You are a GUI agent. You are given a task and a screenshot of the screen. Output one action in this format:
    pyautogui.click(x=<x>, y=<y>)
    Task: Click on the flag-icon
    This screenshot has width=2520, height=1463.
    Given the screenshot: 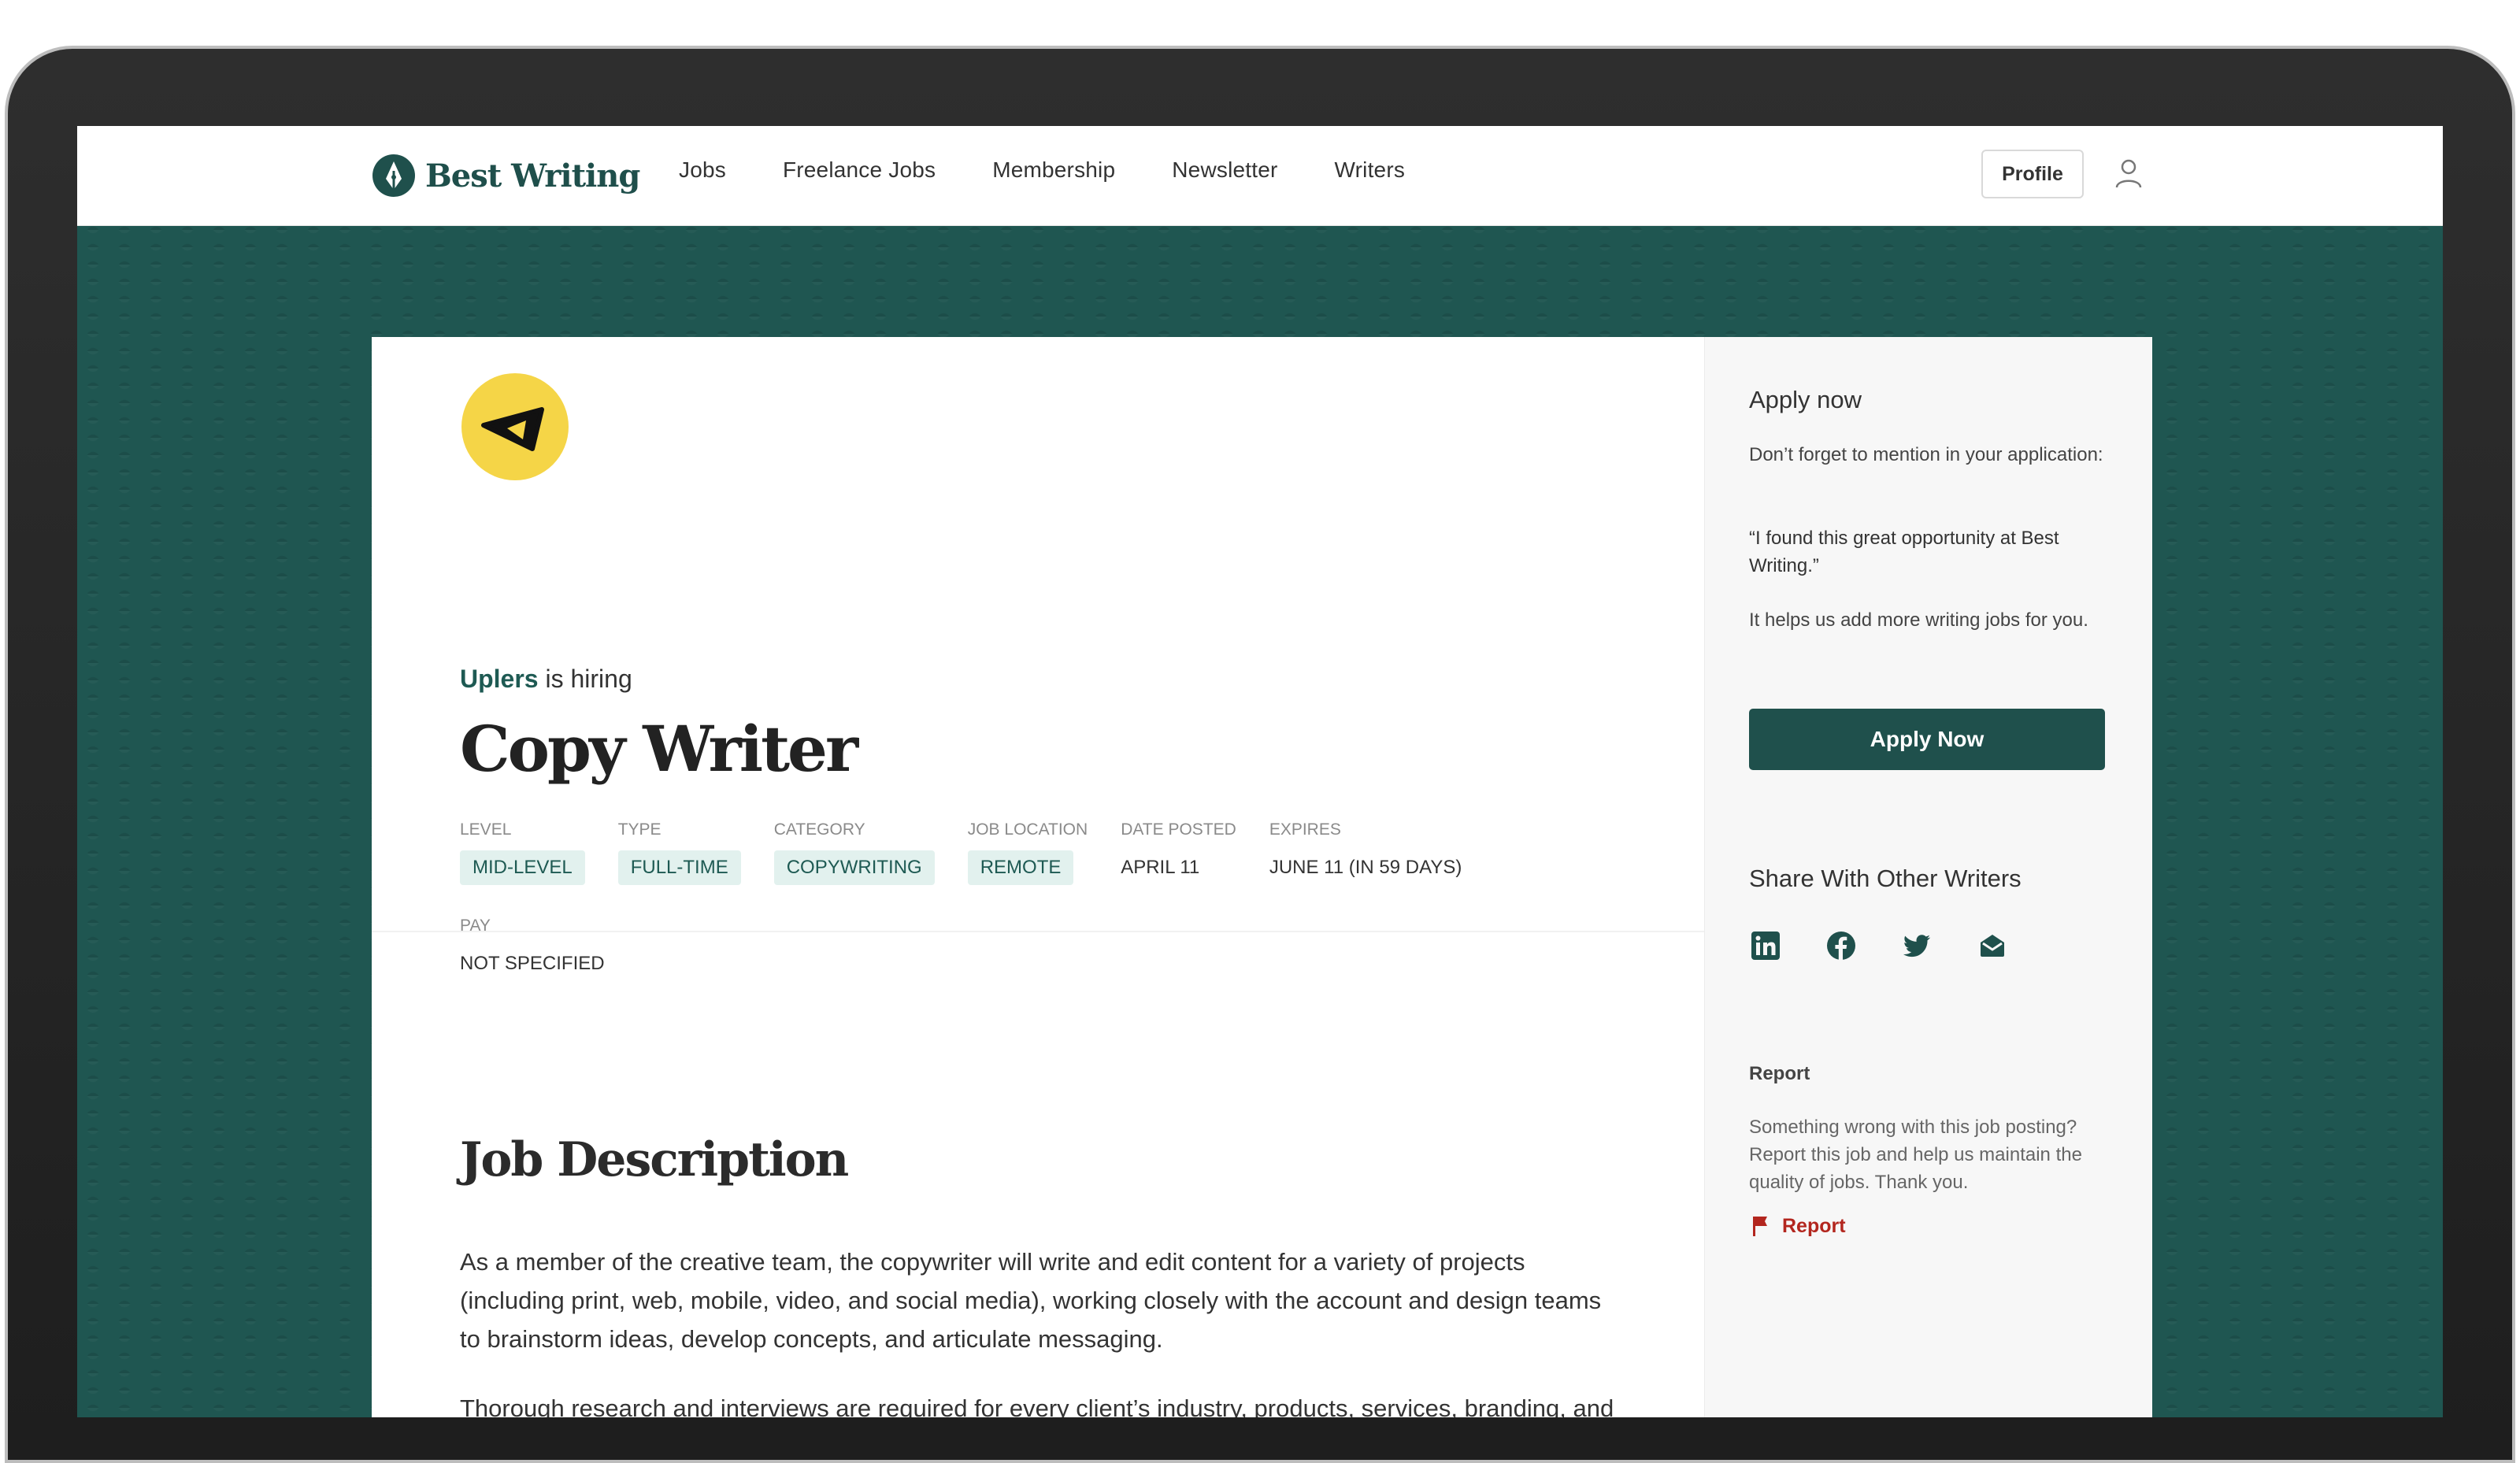 What is the action you would take?
    pyautogui.click(x=1760, y=1227)
    